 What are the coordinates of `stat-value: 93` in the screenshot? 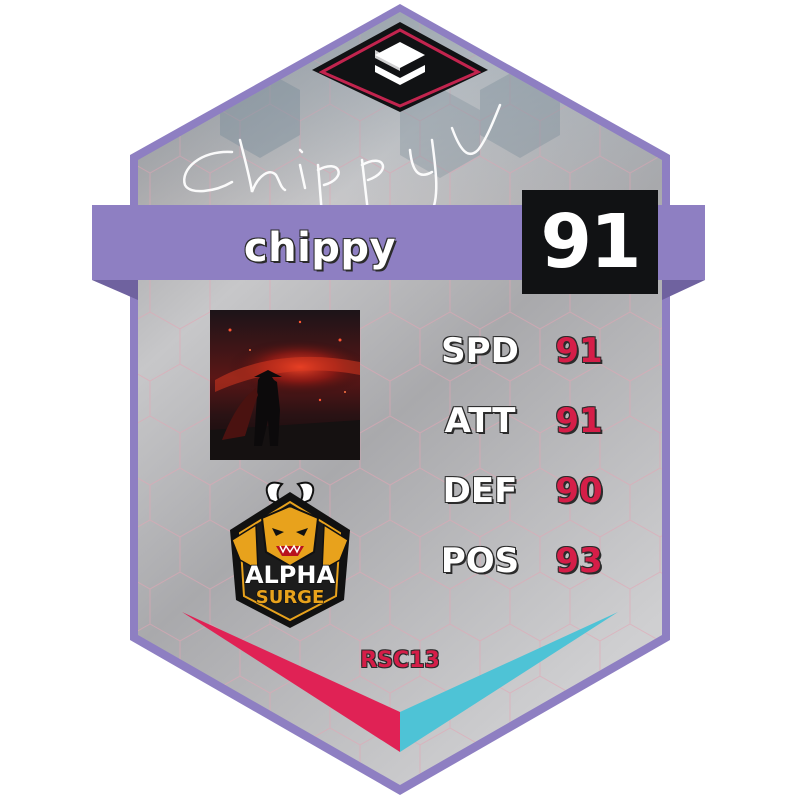 It's located at (579, 561).